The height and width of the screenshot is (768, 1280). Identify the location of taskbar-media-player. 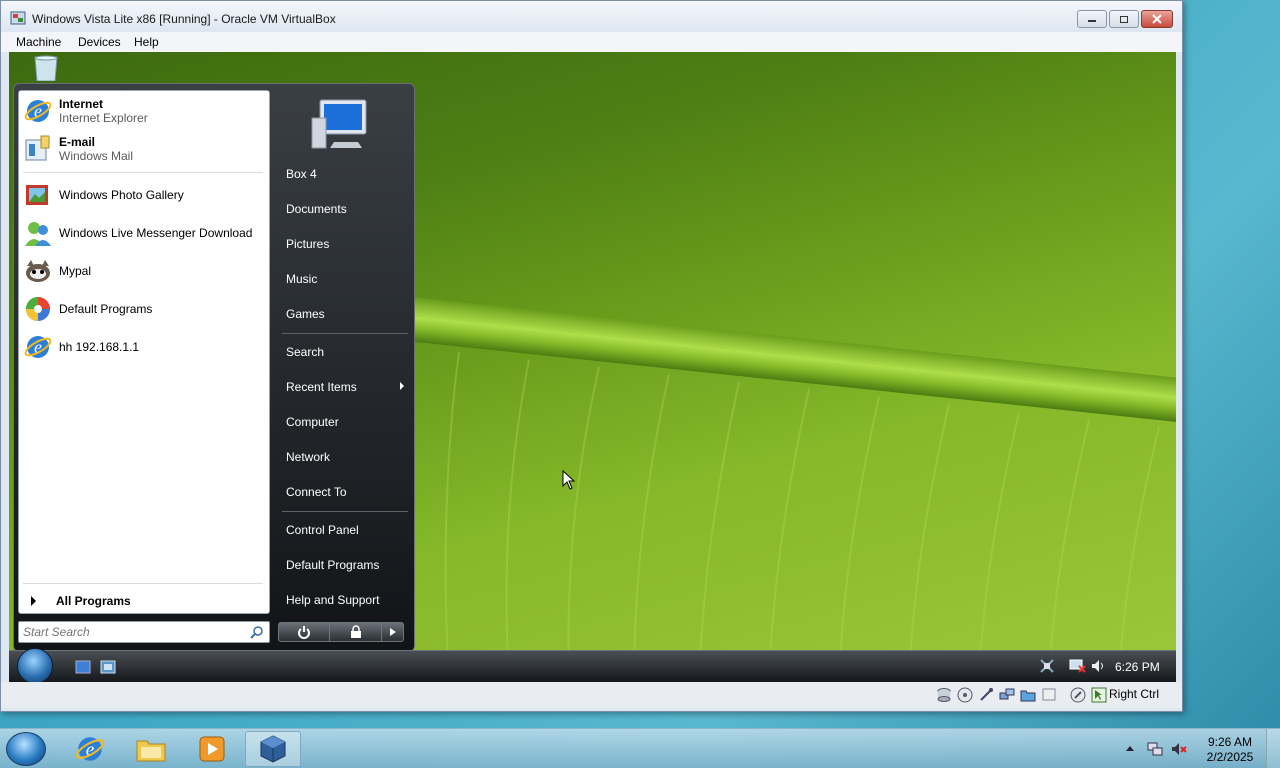
(212, 749).